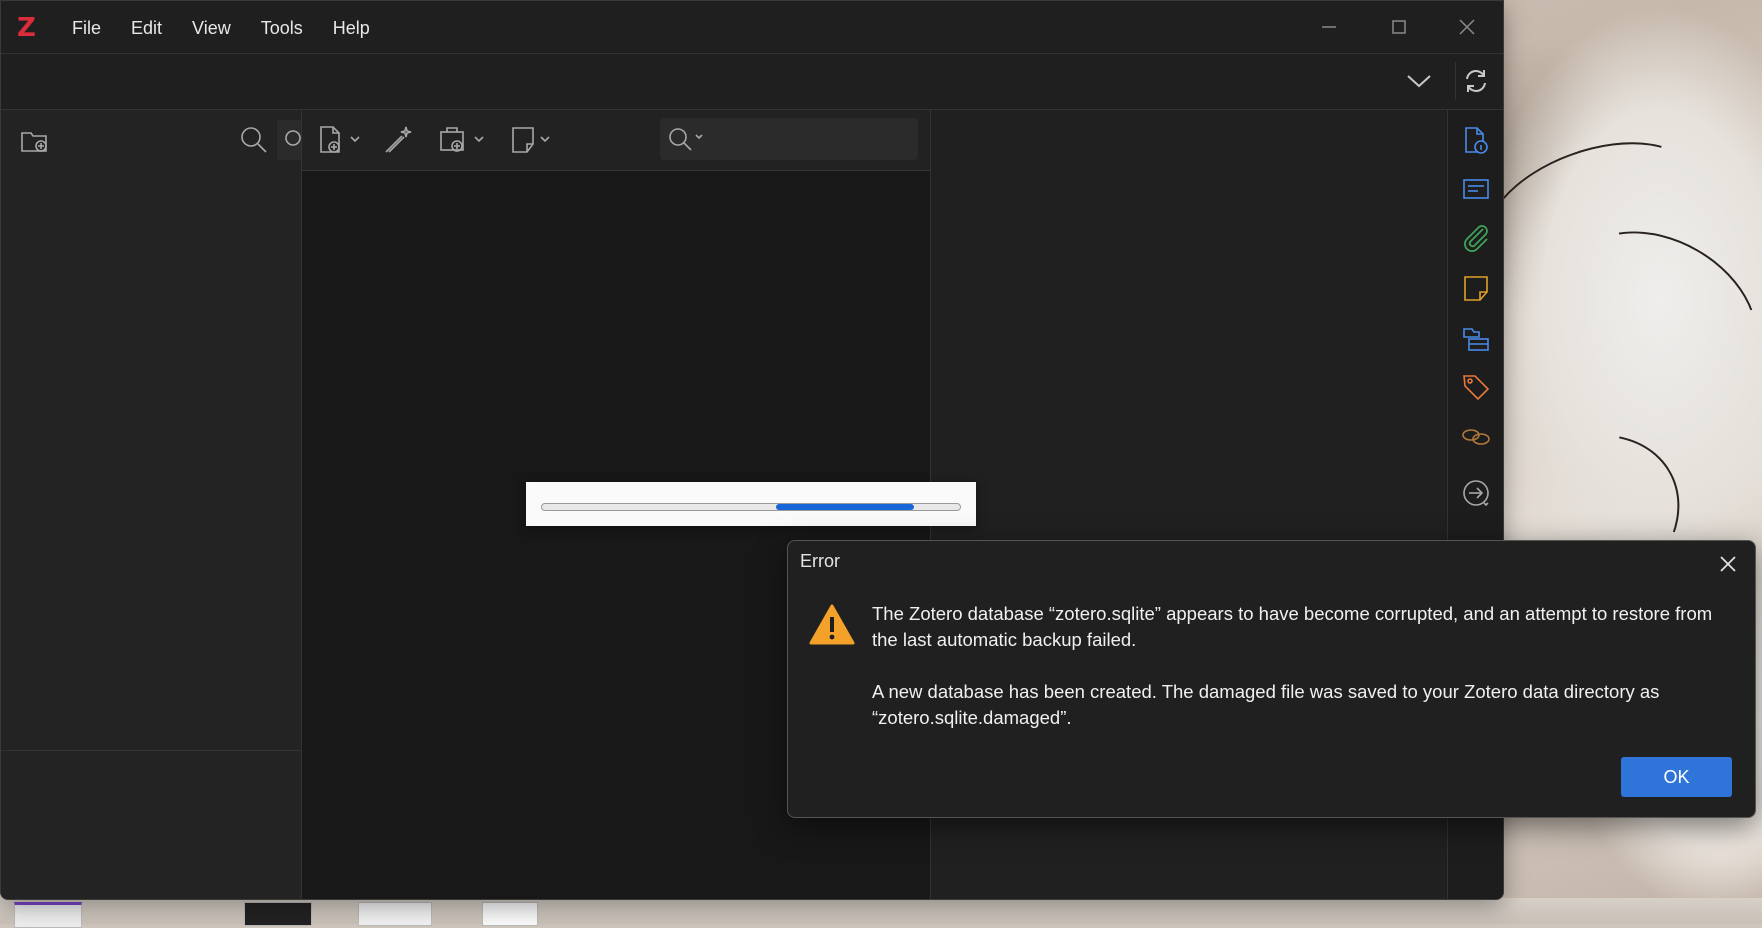 The image size is (1762, 928). I want to click on libraries-icon, so click(1476, 339).